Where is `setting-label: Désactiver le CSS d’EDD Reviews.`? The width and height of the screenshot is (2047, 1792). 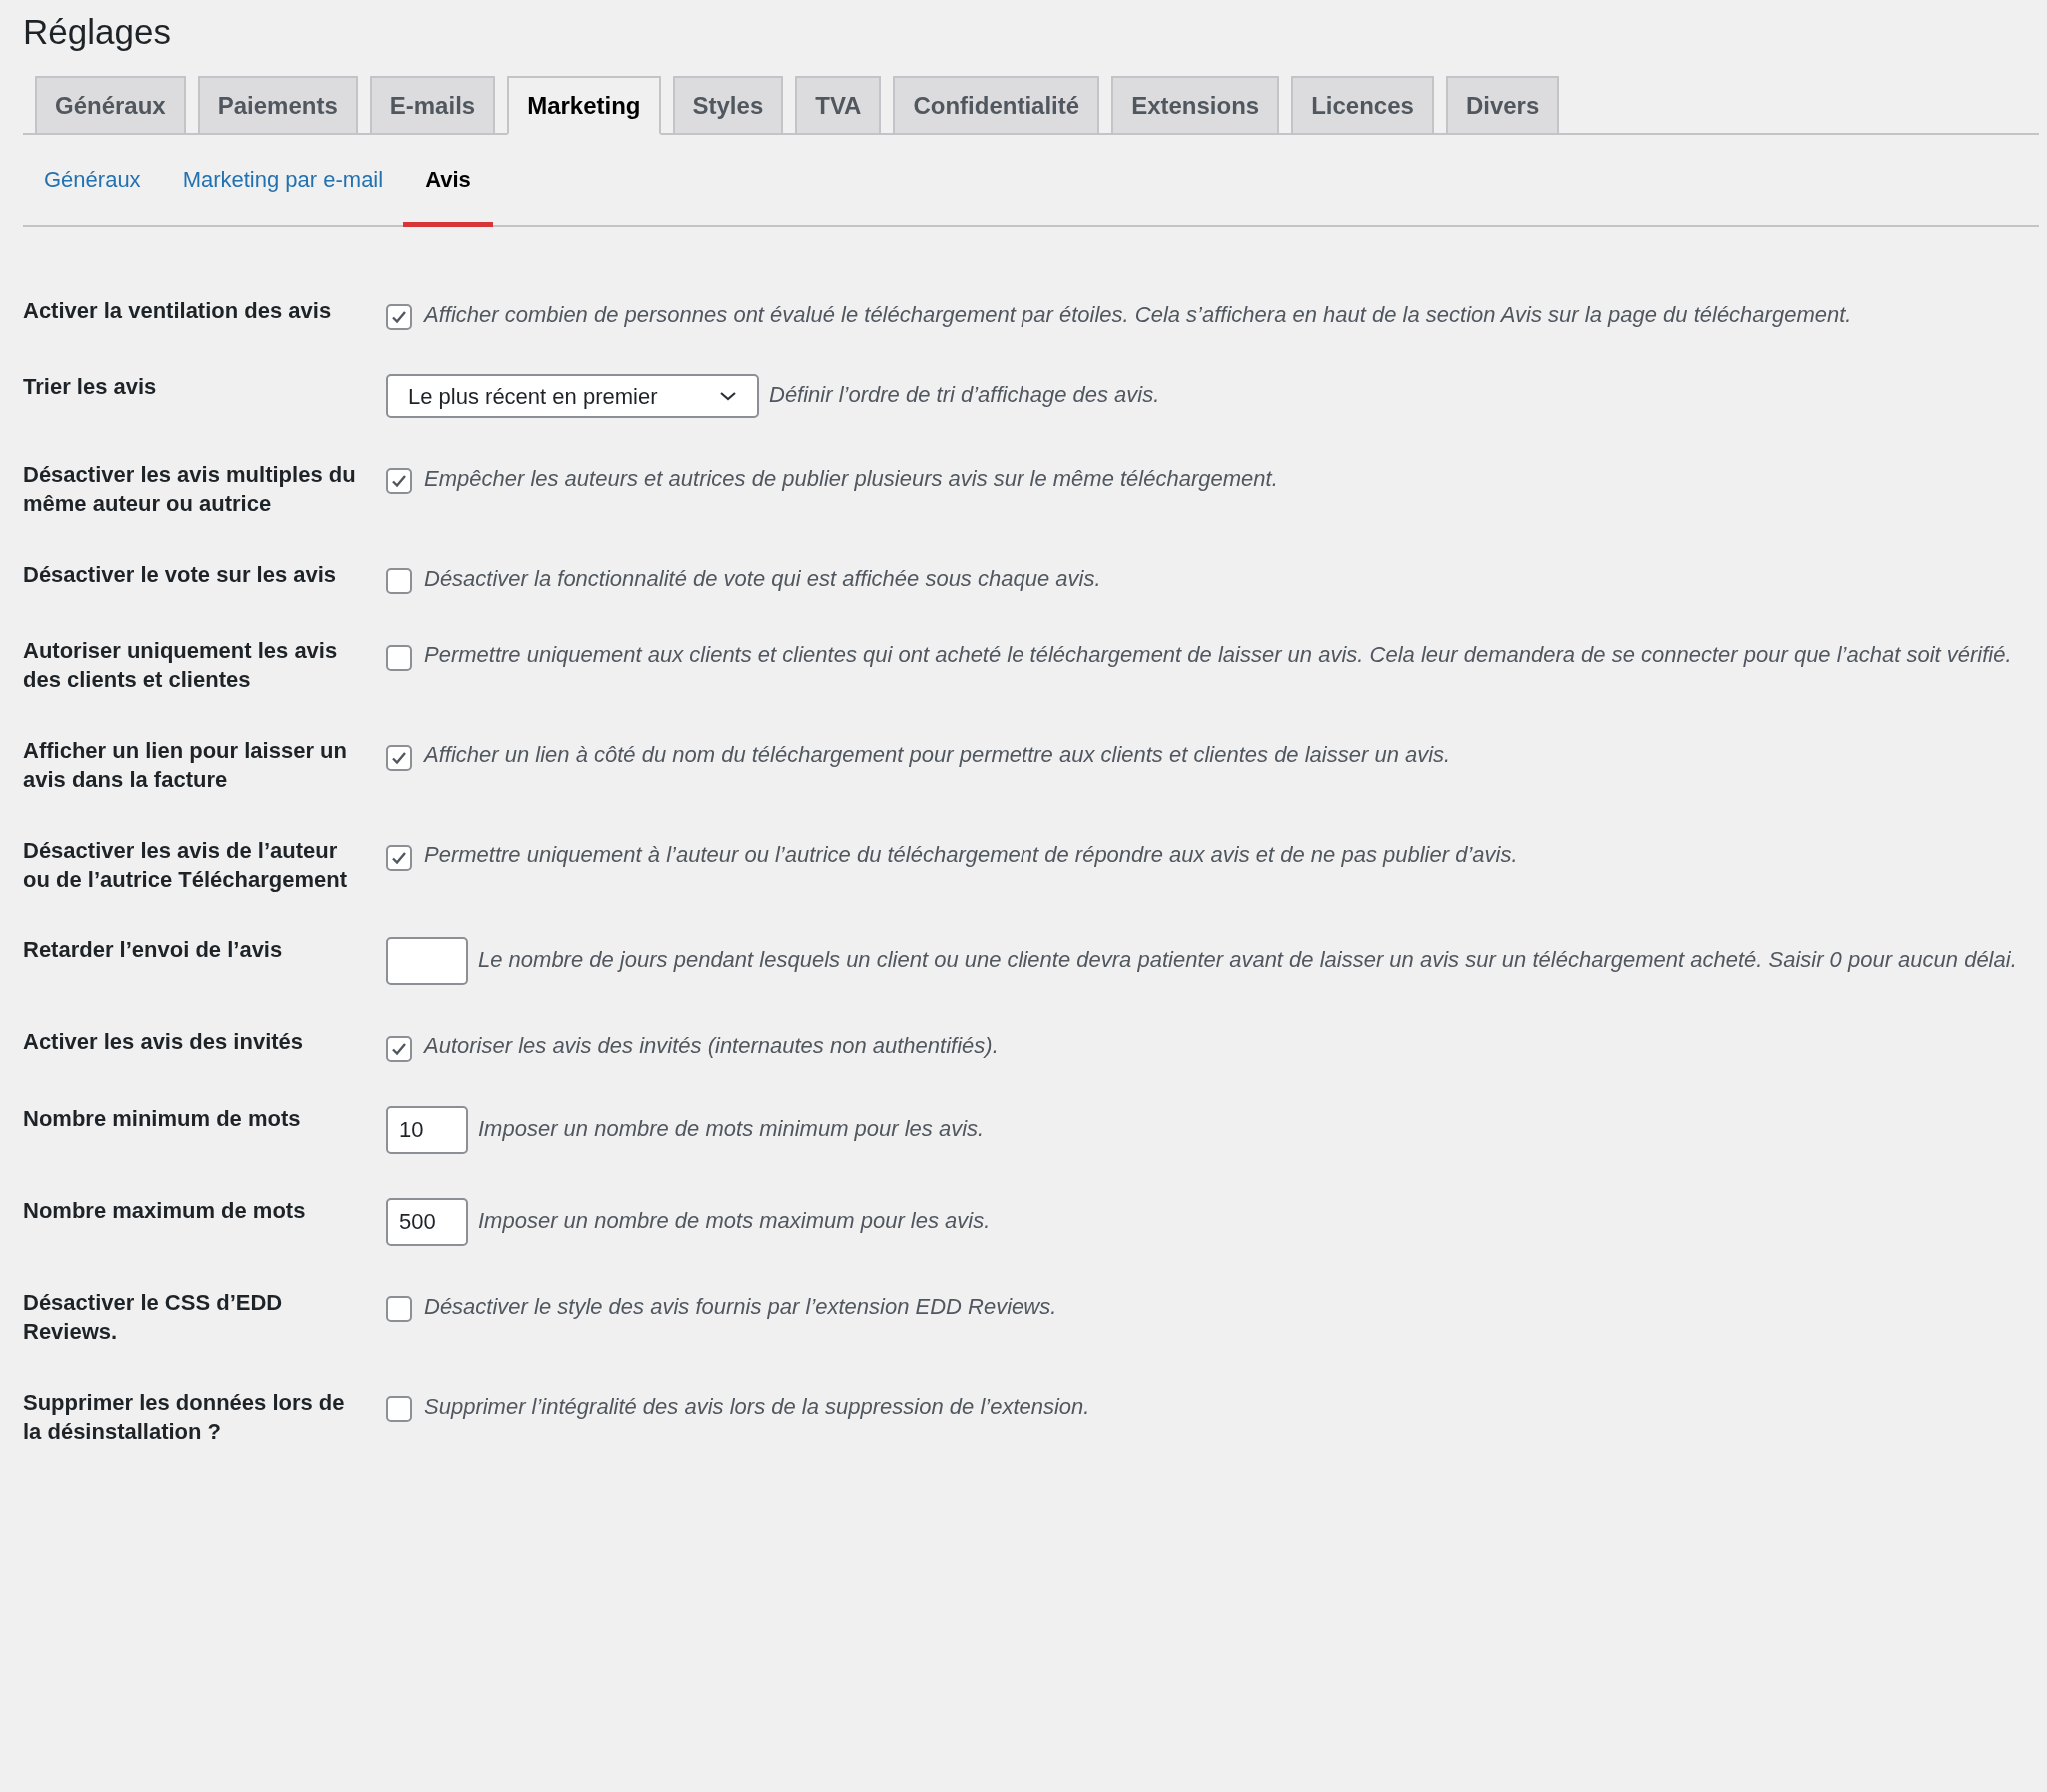 setting-label: Désactiver le CSS d’EDD Reviews. is located at coordinates (153, 1317).